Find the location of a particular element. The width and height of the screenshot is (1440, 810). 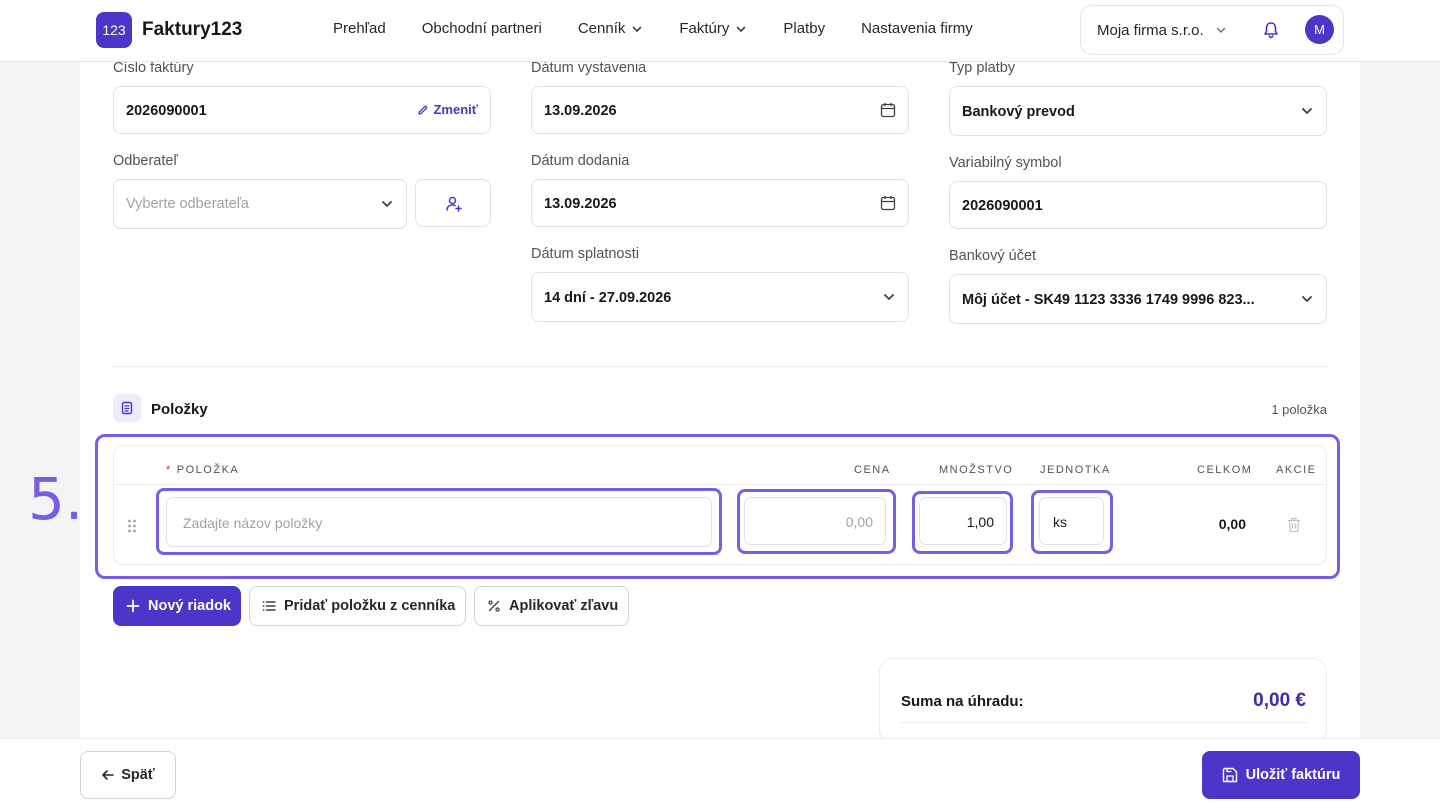

summary-box: Suma na úhradu: 0,00 € is located at coordinates (1103, 701).